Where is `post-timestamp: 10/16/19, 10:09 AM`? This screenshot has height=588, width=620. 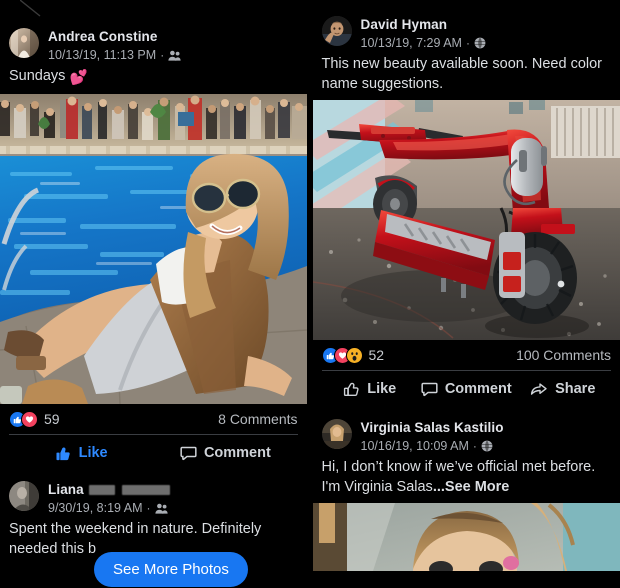 post-timestamp: 10/16/19, 10:09 AM is located at coordinates (415, 446).